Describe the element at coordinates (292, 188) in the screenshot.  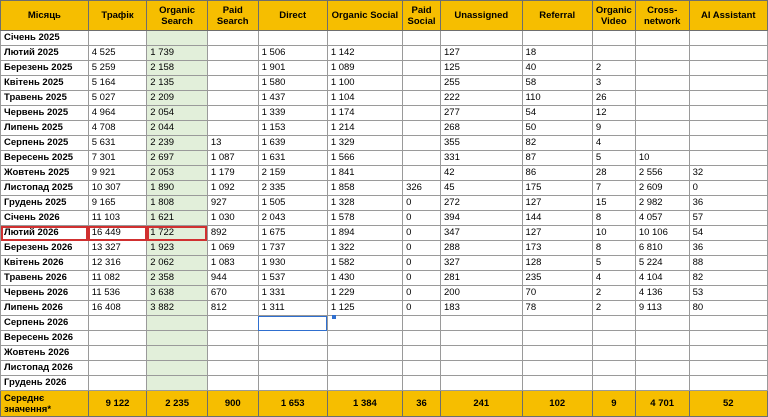
I see `cell-direct: 2 335` at that location.